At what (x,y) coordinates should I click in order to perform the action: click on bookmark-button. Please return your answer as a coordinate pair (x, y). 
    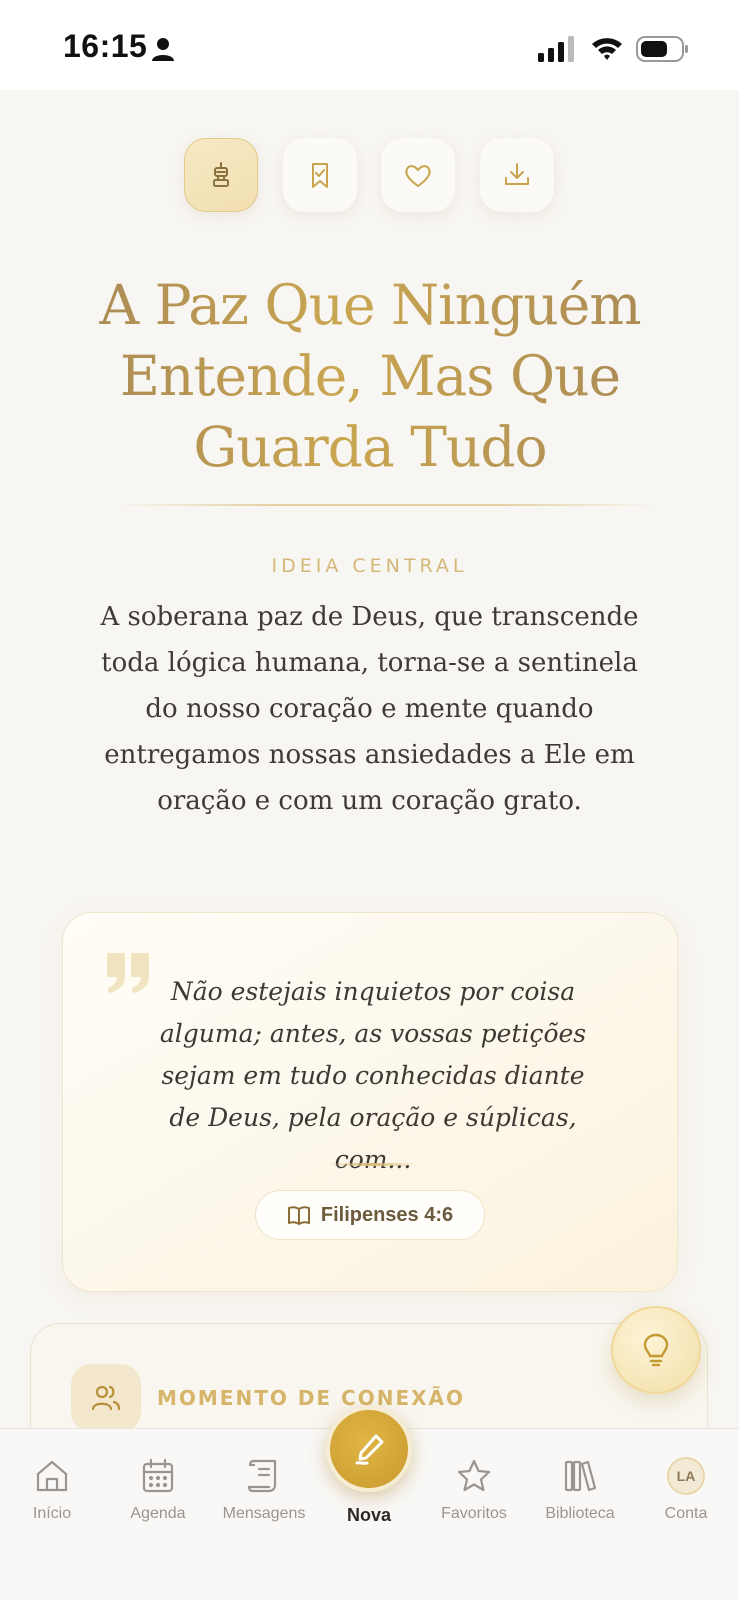
    Looking at the image, I should click on (320, 175).